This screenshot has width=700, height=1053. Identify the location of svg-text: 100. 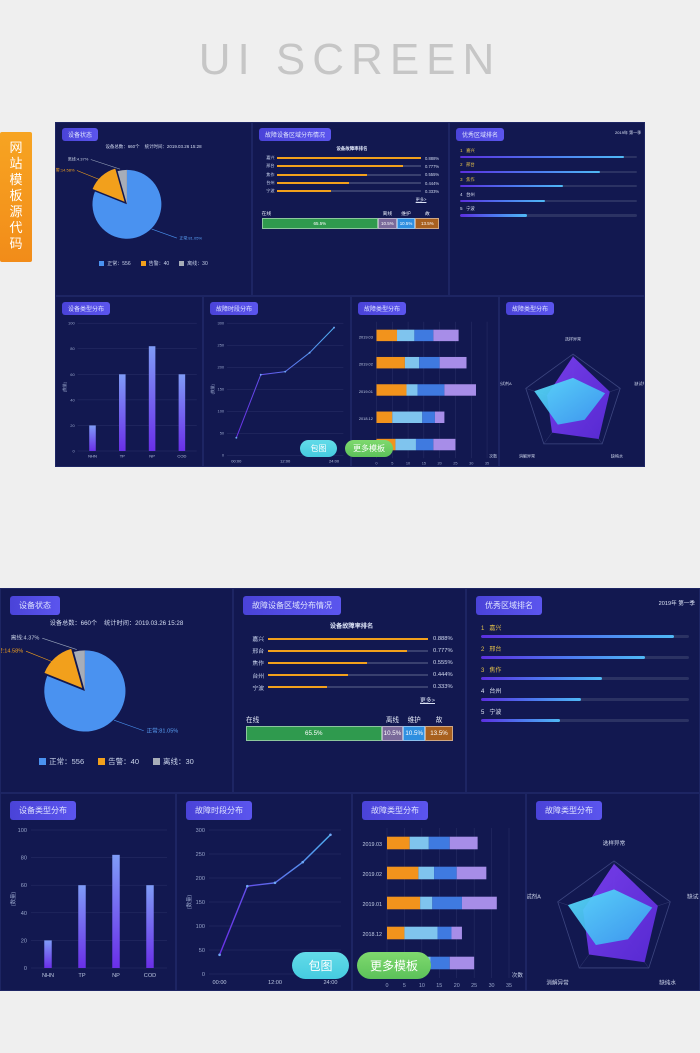
(71, 323).